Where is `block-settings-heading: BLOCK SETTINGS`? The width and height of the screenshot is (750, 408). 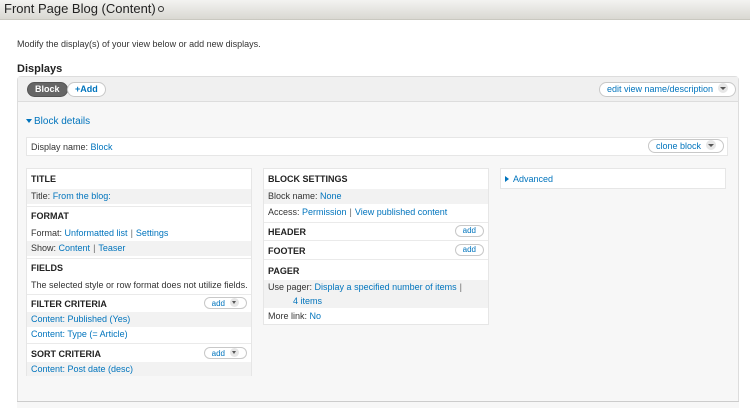
block-settings-heading: BLOCK SETTINGS is located at coordinates (308, 179).